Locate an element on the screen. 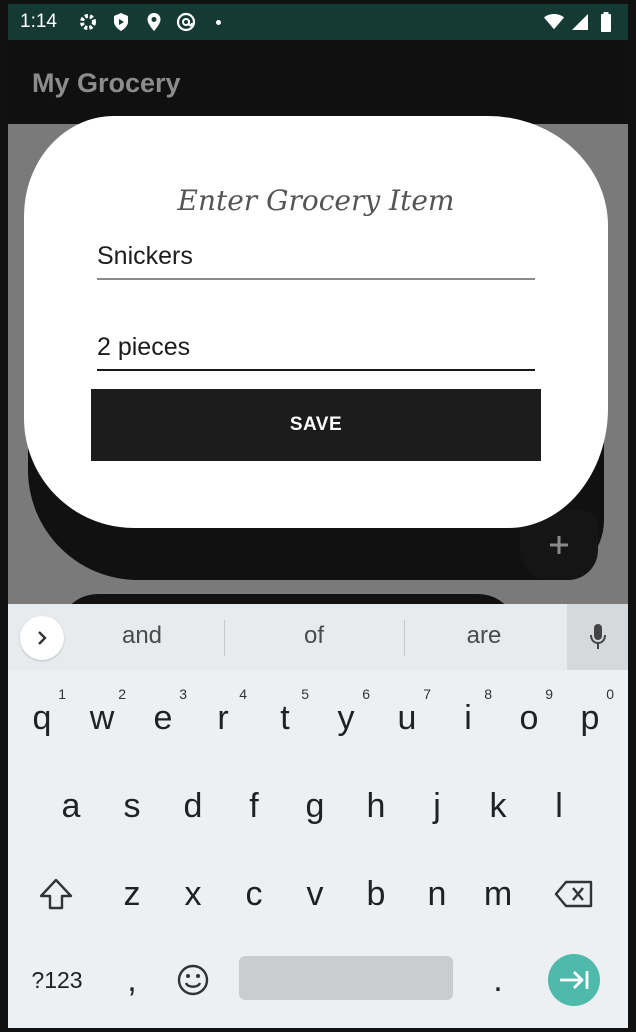  key-g: g is located at coordinates (315, 806).